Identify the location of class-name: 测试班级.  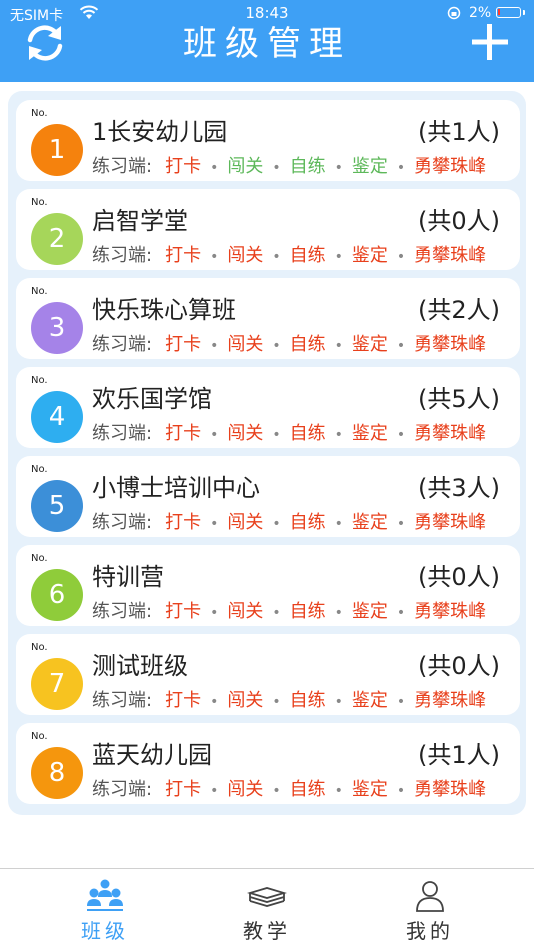
(140, 666).